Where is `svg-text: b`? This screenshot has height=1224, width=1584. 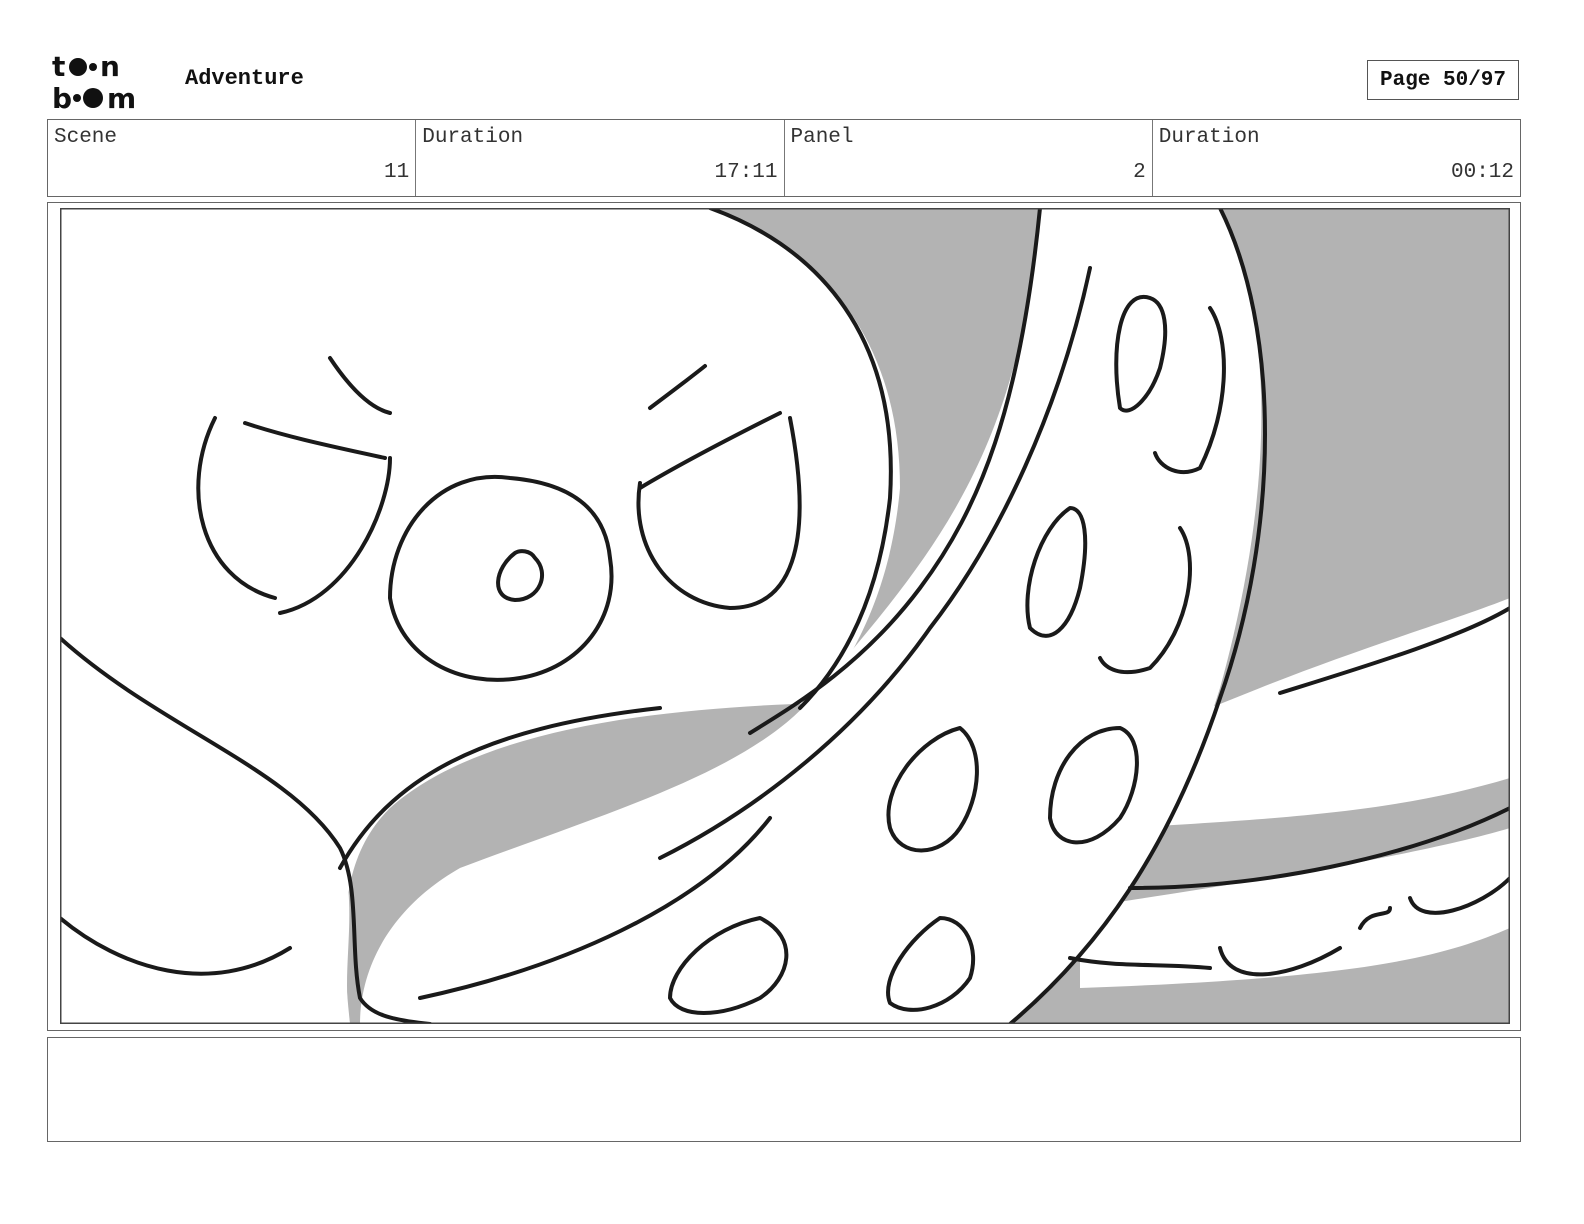 svg-text: b is located at coordinates (62, 97).